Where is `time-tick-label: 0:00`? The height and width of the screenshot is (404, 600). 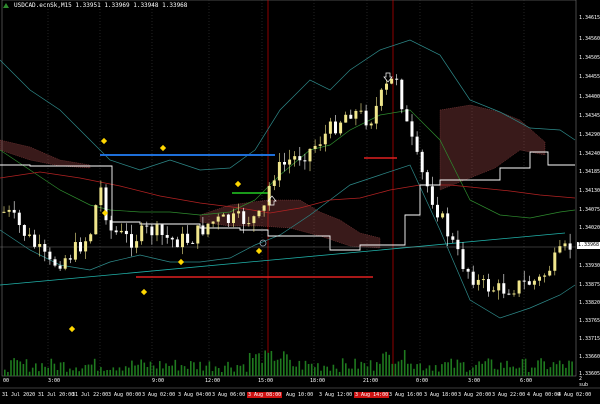 time-tick-label: 0:00 is located at coordinates (422, 381).